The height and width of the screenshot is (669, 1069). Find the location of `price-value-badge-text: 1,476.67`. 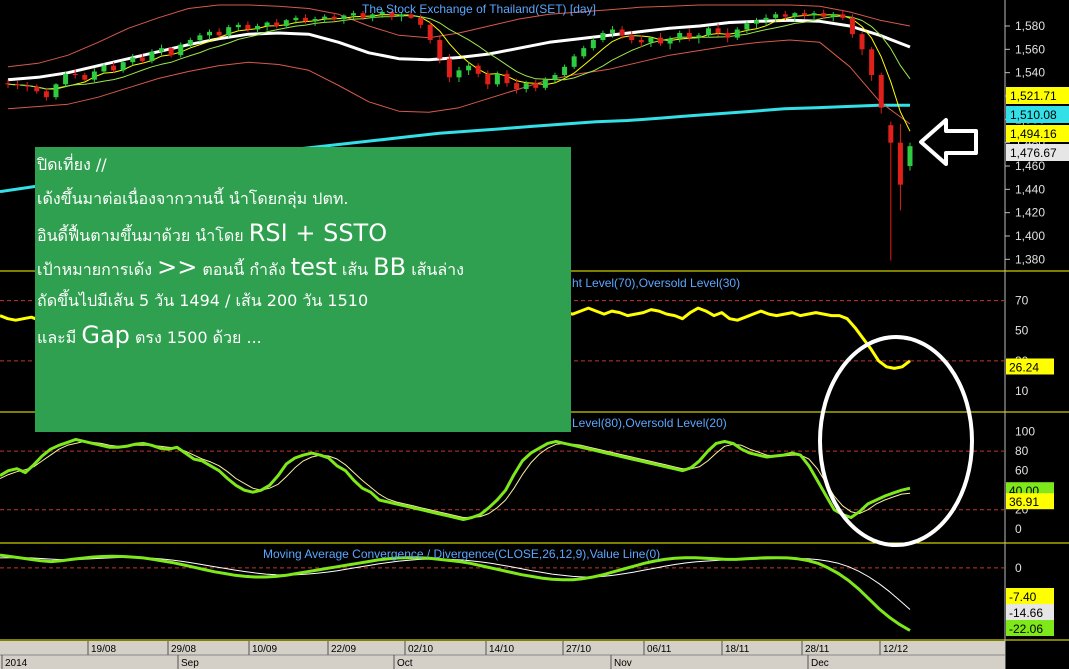

price-value-badge-text: 1,476.67 is located at coordinates (1033, 153).